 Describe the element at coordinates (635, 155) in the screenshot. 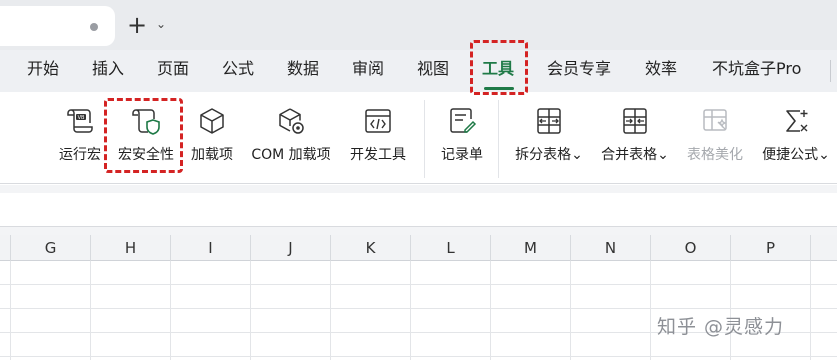

I see `tool-label: 合并表格⌄` at that location.